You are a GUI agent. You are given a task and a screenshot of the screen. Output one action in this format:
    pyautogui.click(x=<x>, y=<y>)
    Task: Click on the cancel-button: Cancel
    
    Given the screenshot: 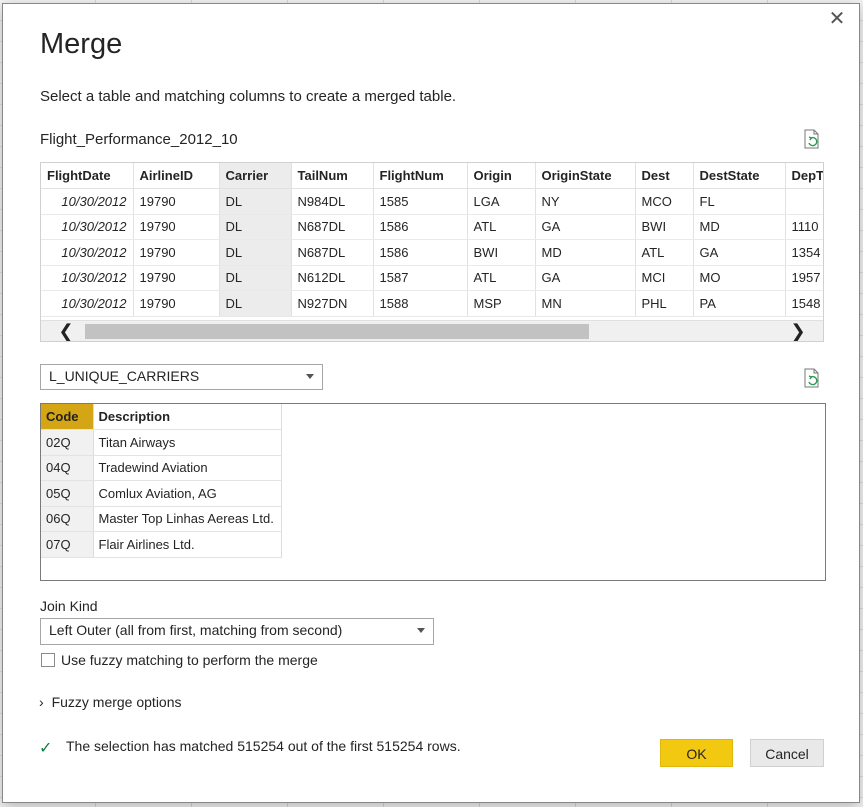 What is the action you would take?
    pyautogui.click(x=787, y=753)
    